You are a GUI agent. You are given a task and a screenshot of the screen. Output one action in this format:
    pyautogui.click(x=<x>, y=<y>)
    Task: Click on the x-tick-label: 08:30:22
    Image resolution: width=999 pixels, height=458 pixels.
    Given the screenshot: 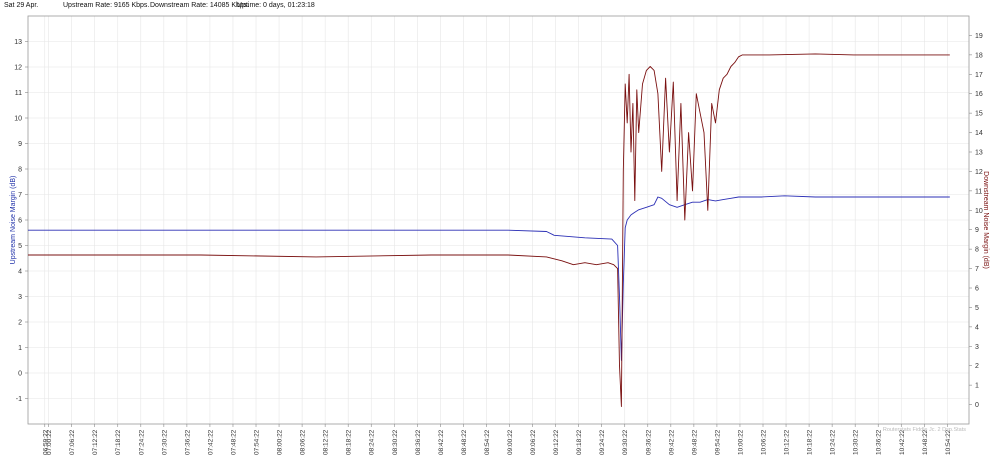 What is the action you would take?
    pyautogui.click(x=395, y=442)
    